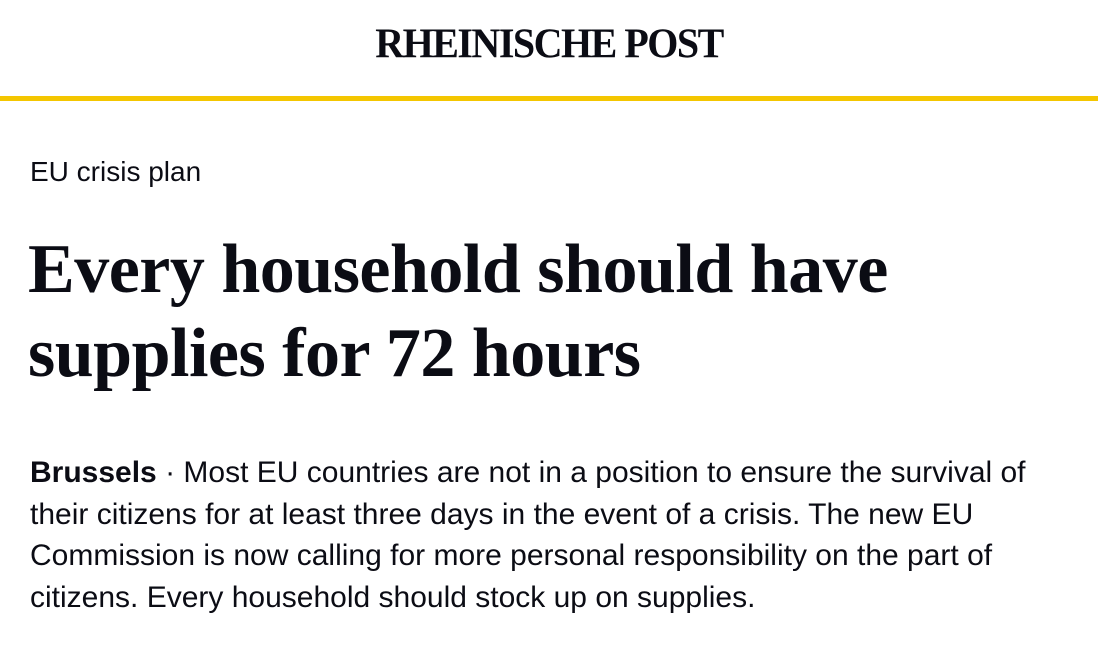 The width and height of the screenshot is (1098, 672). Describe the element at coordinates (93, 472) in the screenshot. I see `article-dateline: Brussels` at that location.